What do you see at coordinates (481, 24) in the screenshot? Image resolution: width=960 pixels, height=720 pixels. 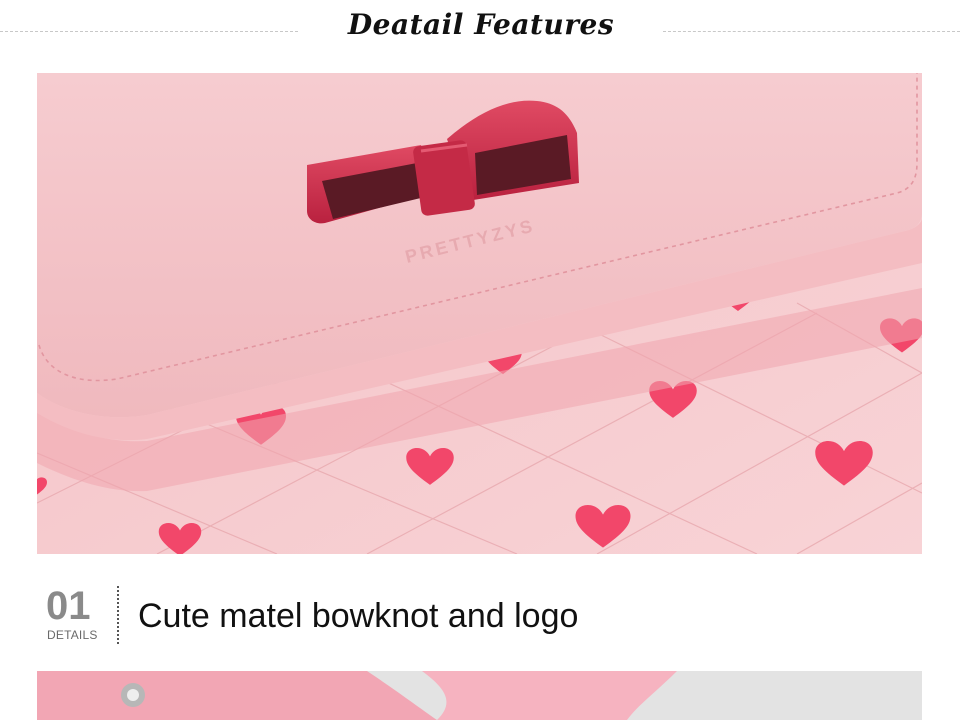 I see `section-title: Deatail Features` at bounding box center [481, 24].